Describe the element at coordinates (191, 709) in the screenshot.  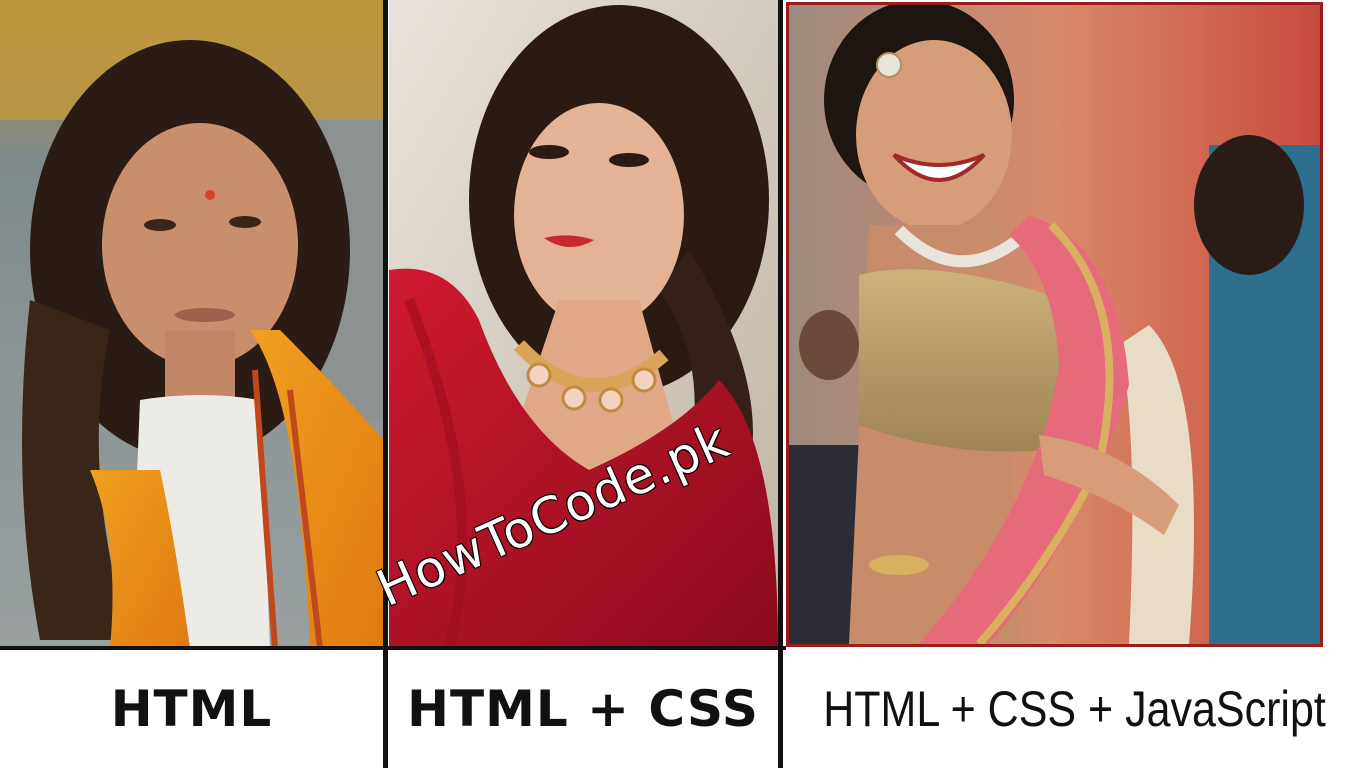
I see `caption-html: HTML` at that location.